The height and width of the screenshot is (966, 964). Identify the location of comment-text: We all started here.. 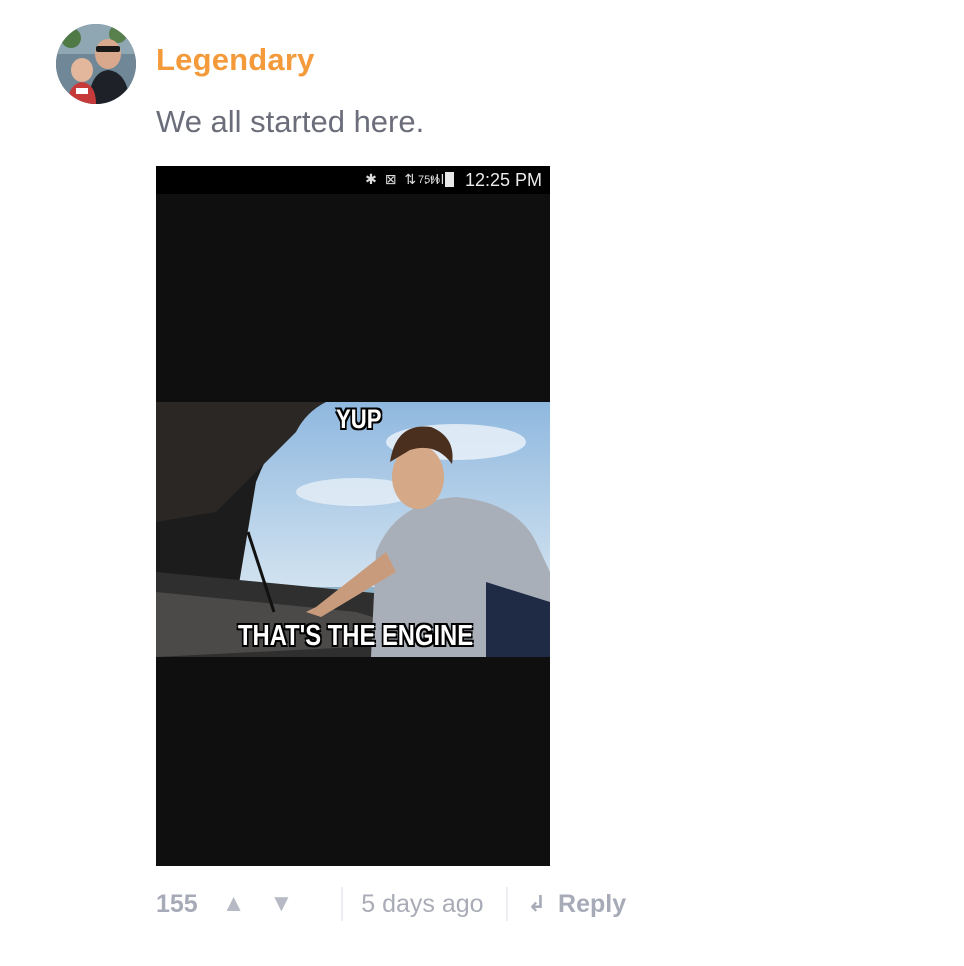
(290, 121).